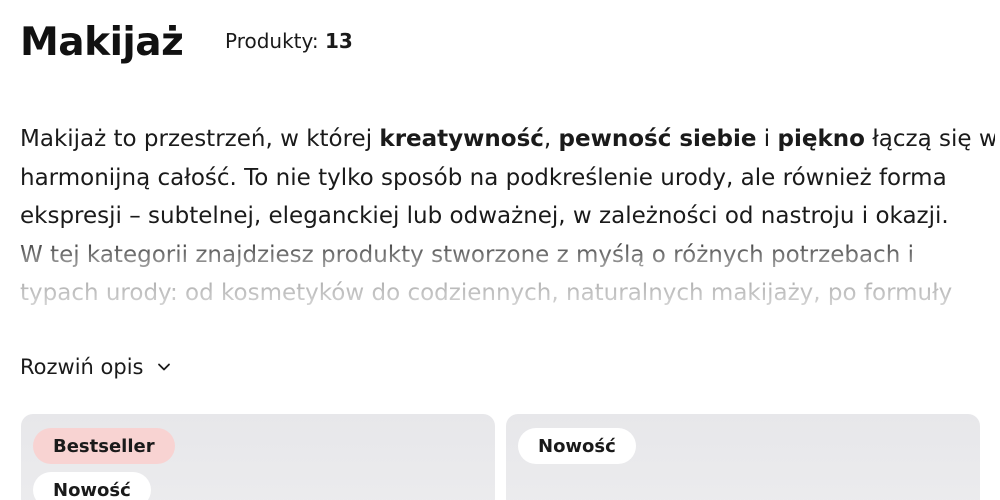 The width and height of the screenshot is (1000, 500). Describe the element at coordinates (272, 41) in the screenshot. I see `products-count-label: Produkty:` at that location.